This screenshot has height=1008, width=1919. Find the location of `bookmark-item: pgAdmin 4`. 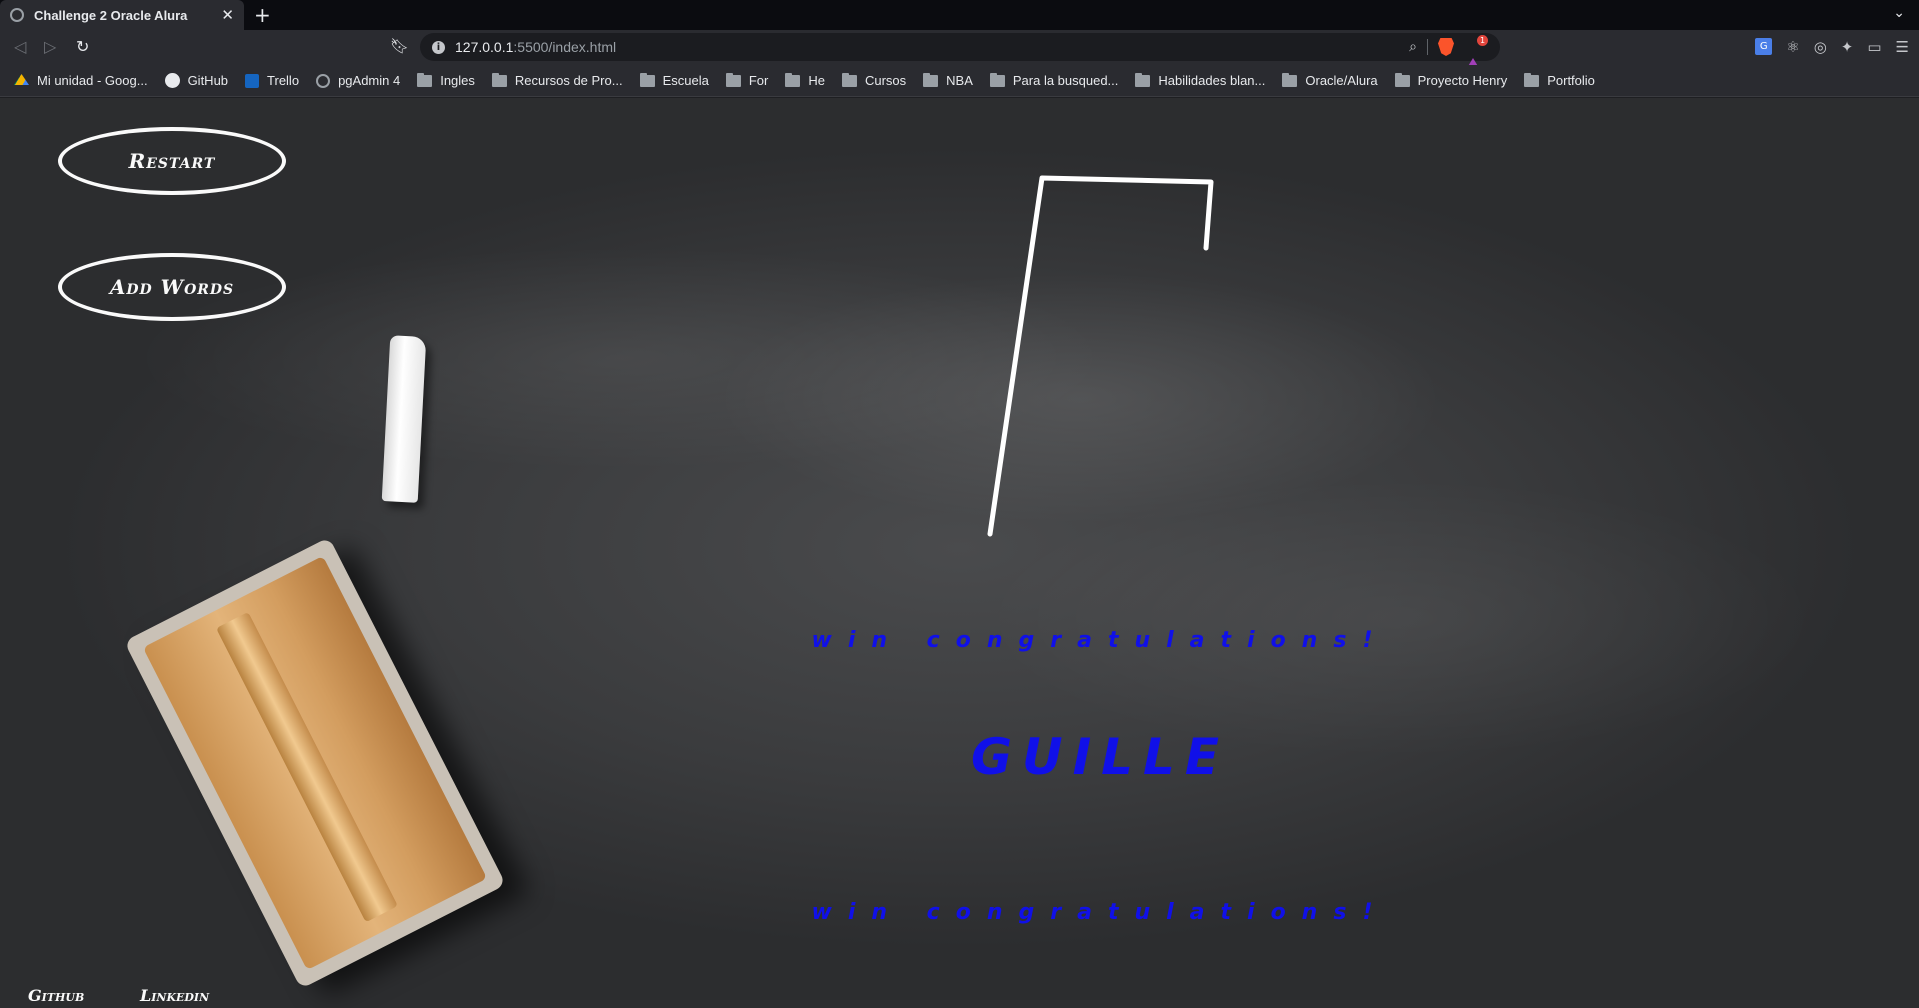

bookmark-item: pgAdmin 4 is located at coordinates (358, 80).